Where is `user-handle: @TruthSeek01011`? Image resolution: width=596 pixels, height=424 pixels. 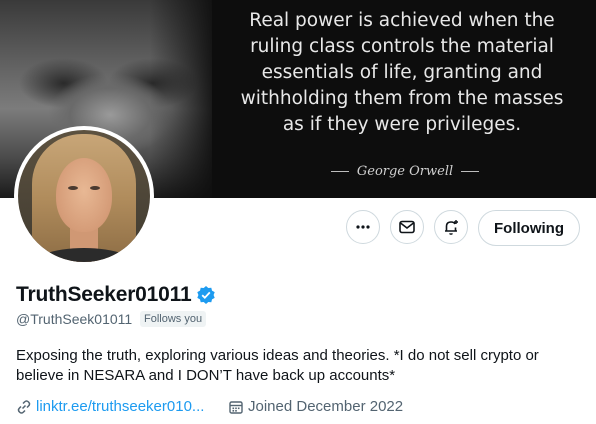 user-handle: @TruthSeek01011 is located at coordinates (74, 319).